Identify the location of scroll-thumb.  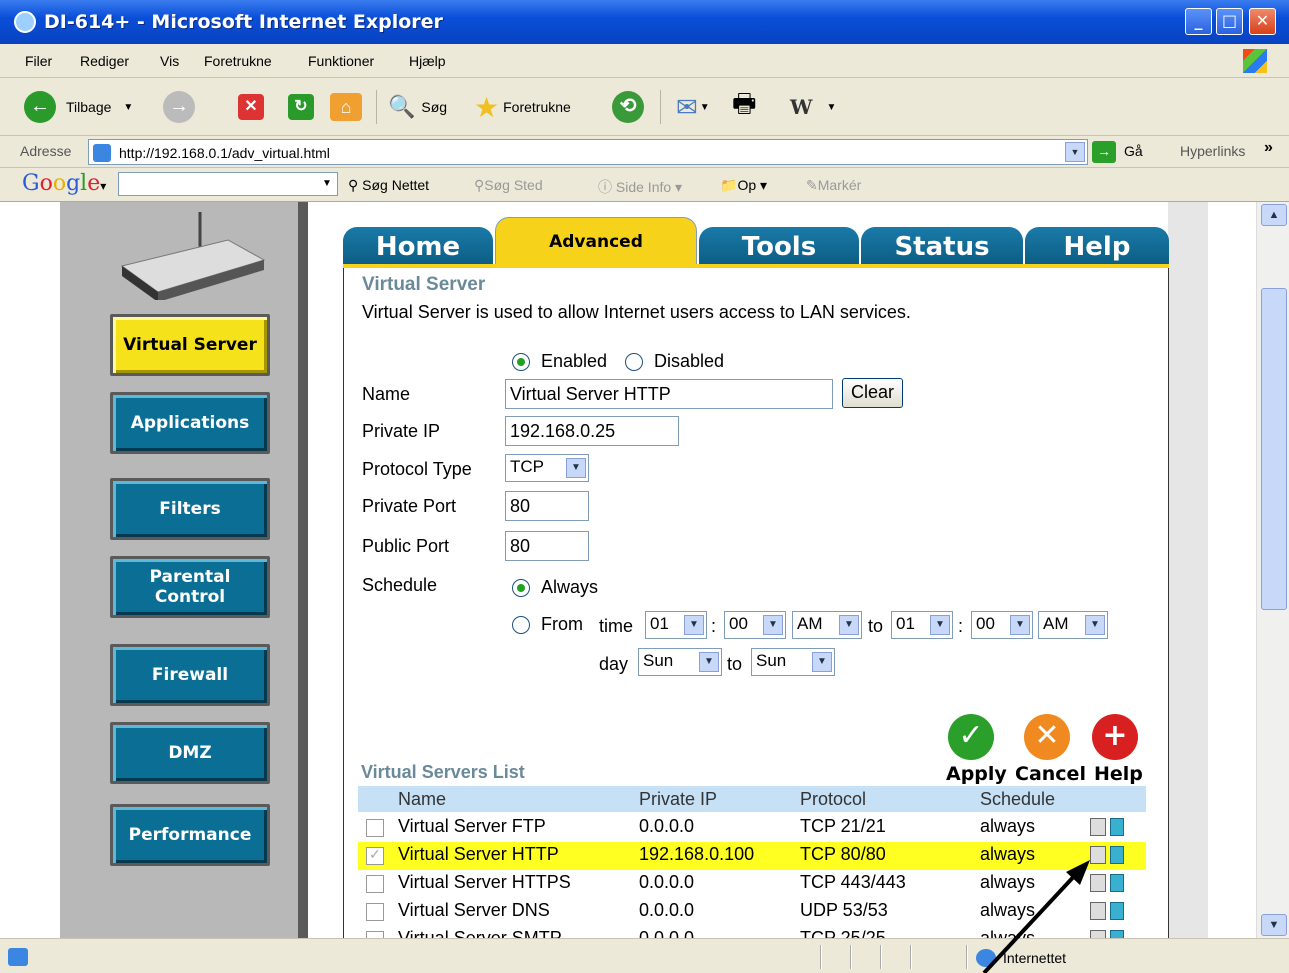
(1274, 449).